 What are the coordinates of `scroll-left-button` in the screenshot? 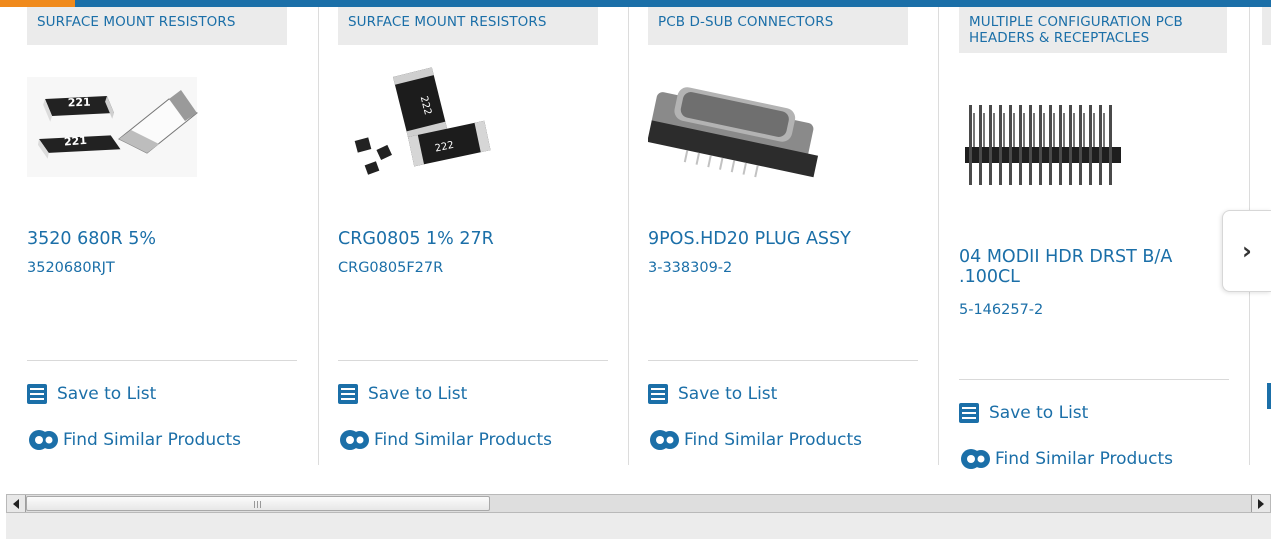 It's located at (16, 503).